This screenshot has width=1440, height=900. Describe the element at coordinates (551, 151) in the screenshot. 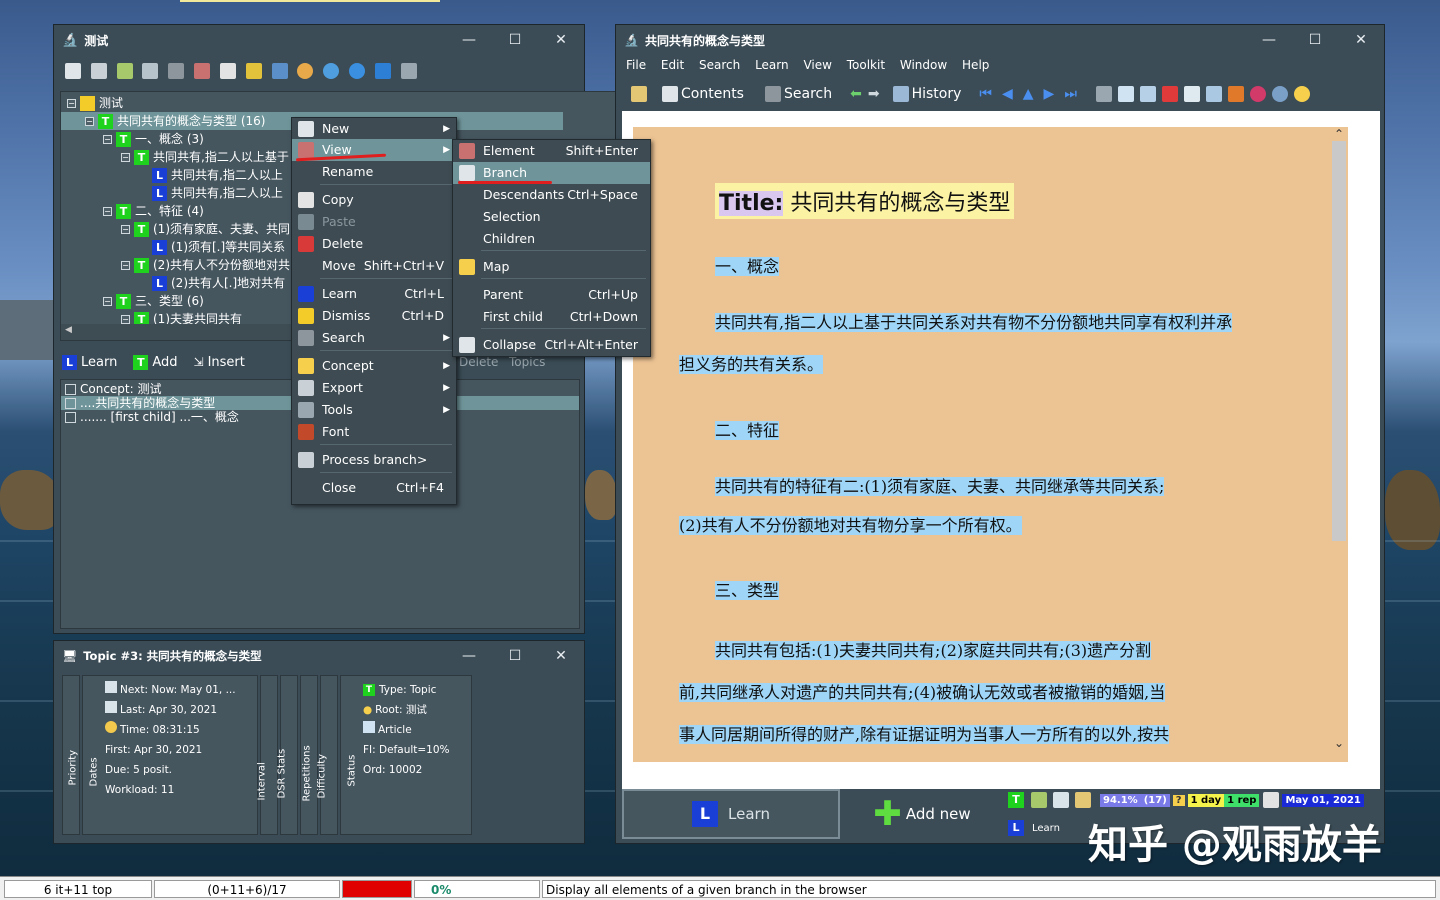

I see `menu-item-element: Element Shift+Enter` at that location.